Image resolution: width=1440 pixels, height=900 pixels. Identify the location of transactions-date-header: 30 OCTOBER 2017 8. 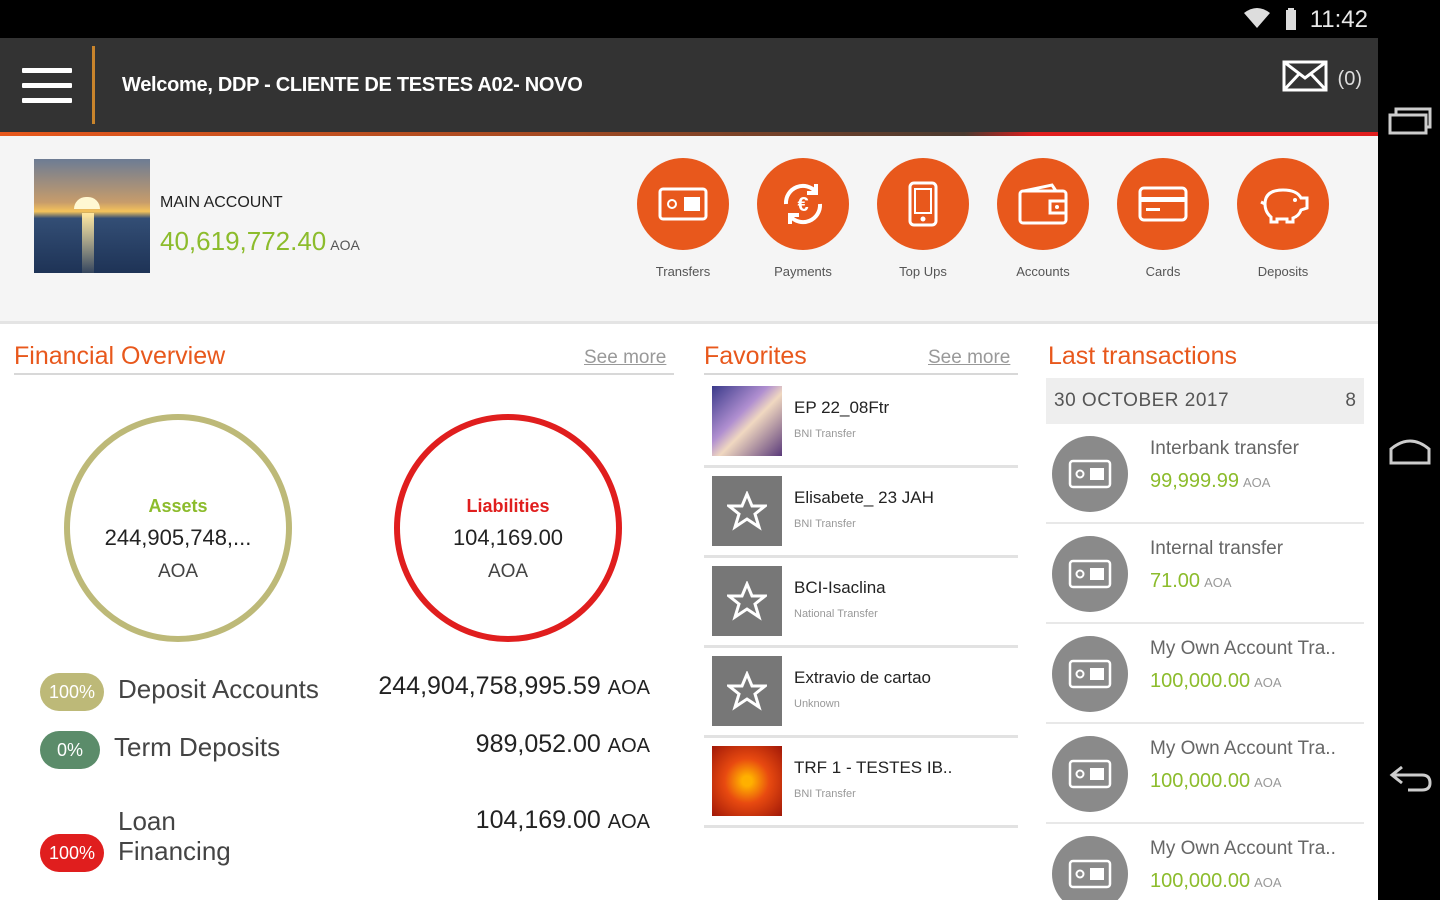
(1205, 401).